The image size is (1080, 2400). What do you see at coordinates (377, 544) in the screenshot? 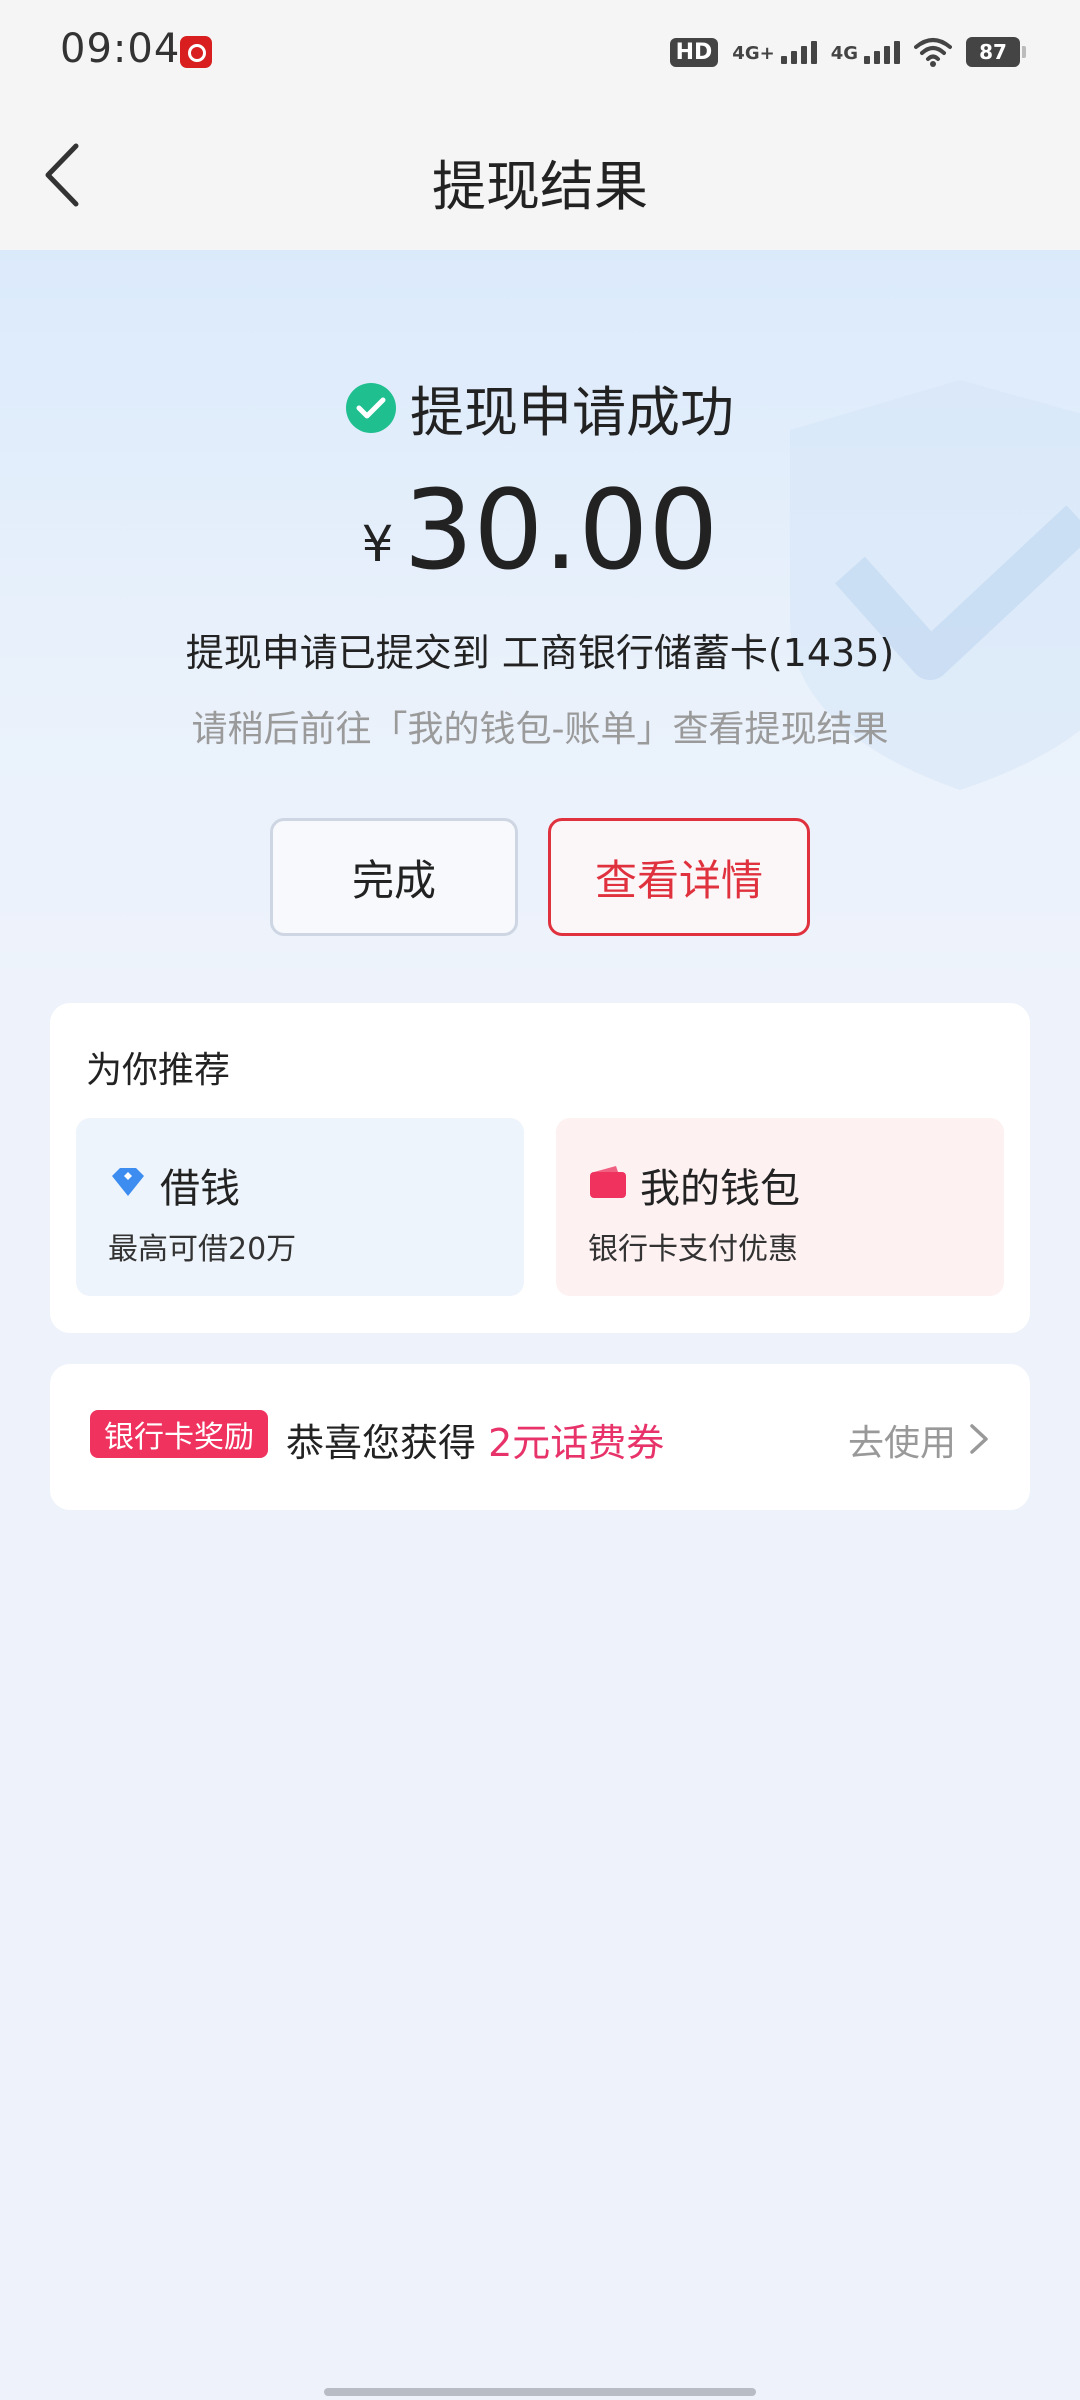
I see `currency-symbol: ¥` at bounding box center [377, 544].